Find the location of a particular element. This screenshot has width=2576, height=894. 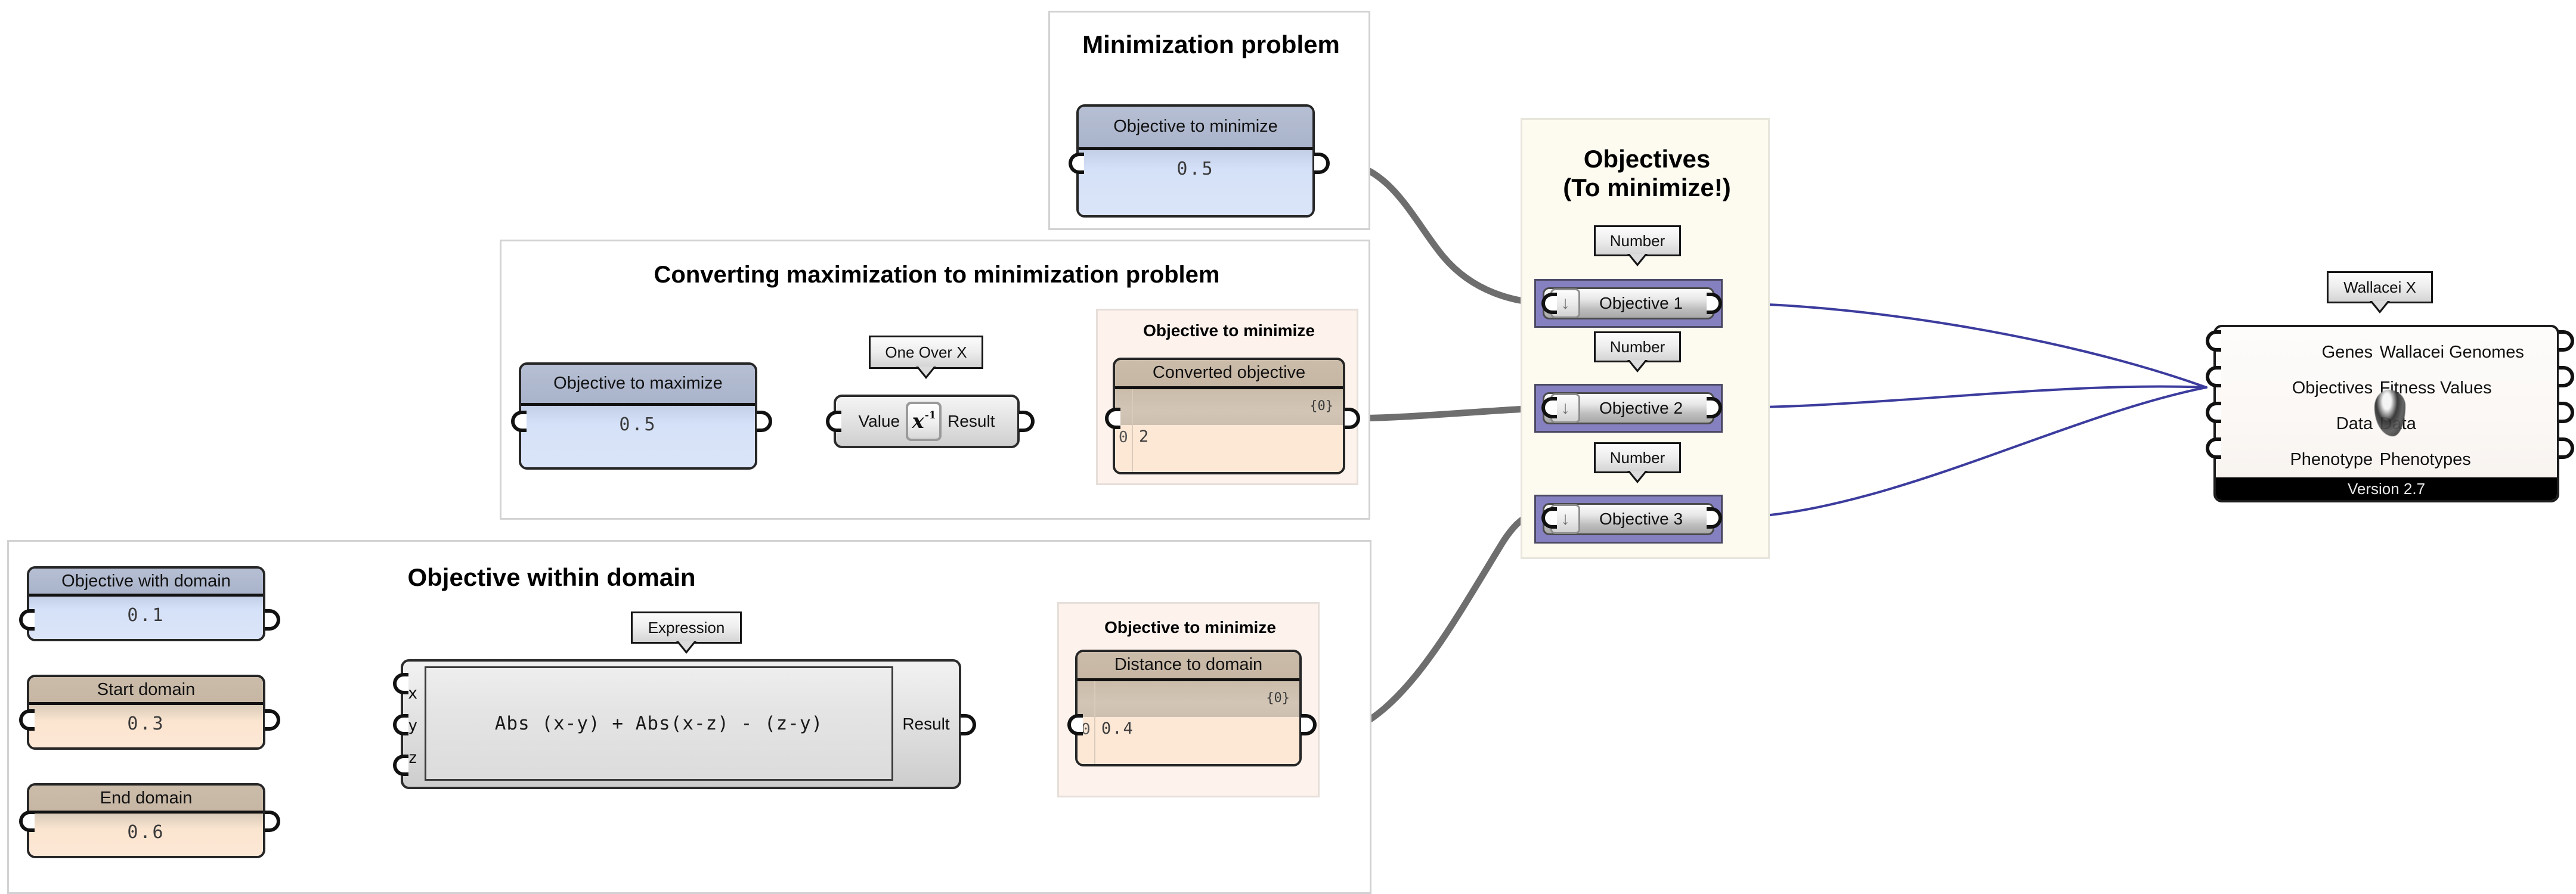

slider-objective-to-maximize: Objective to maximize 0.5 is located at coordinates (638, 416).